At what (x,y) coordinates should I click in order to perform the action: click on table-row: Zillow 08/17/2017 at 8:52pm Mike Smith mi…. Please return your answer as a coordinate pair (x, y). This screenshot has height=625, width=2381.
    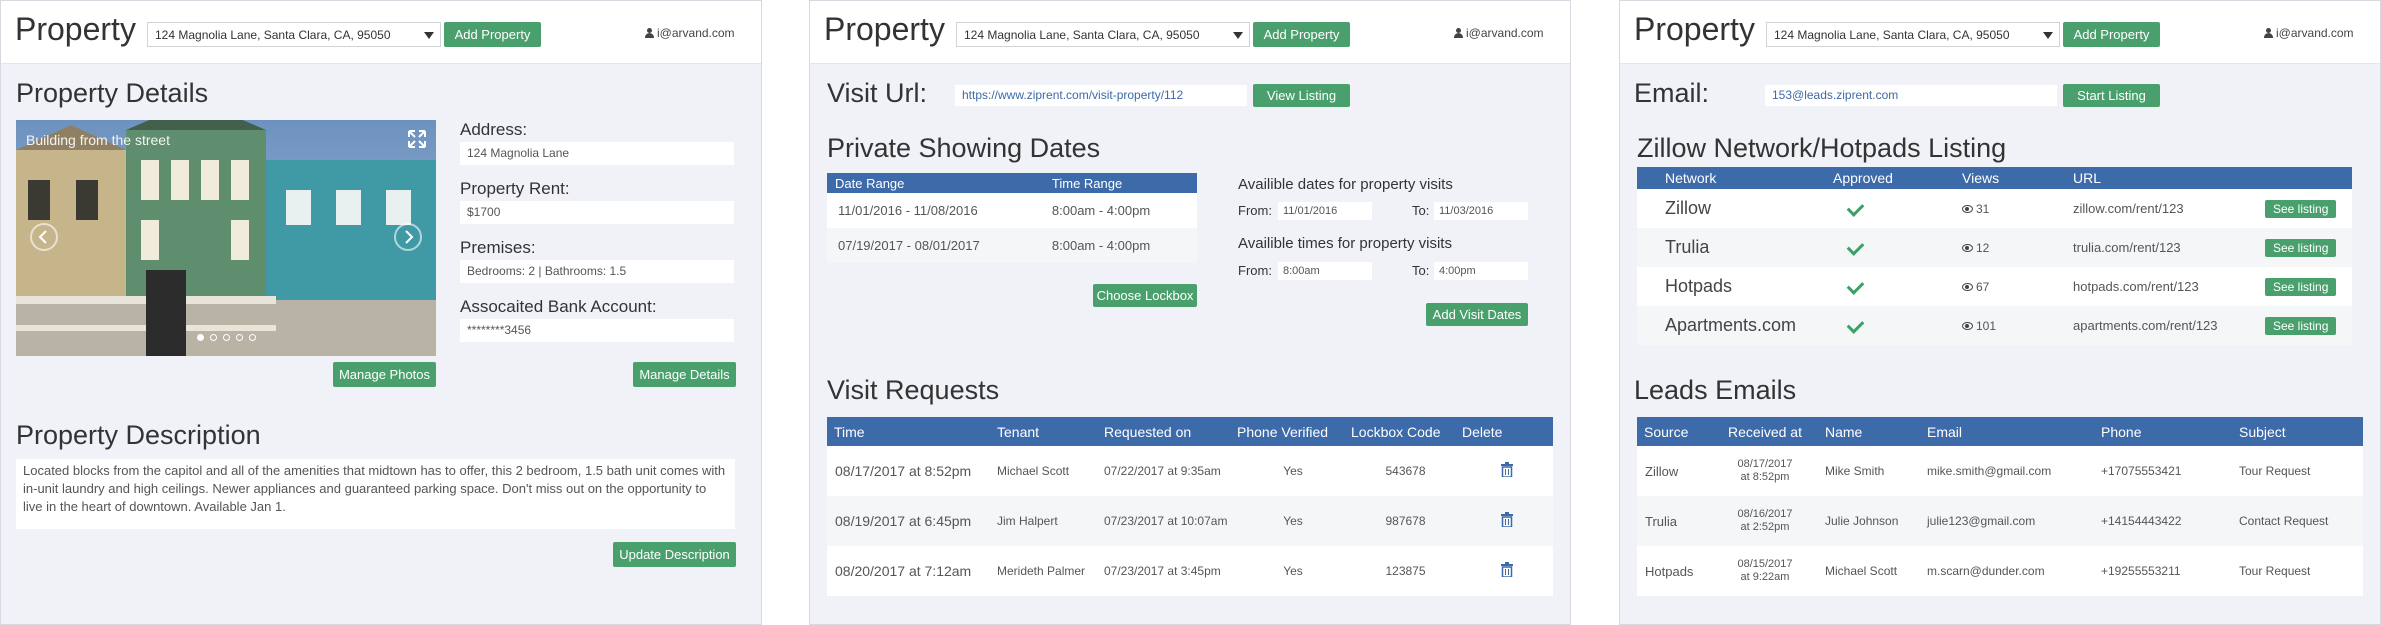
    Looking at the image, I should click on (2000, 471).